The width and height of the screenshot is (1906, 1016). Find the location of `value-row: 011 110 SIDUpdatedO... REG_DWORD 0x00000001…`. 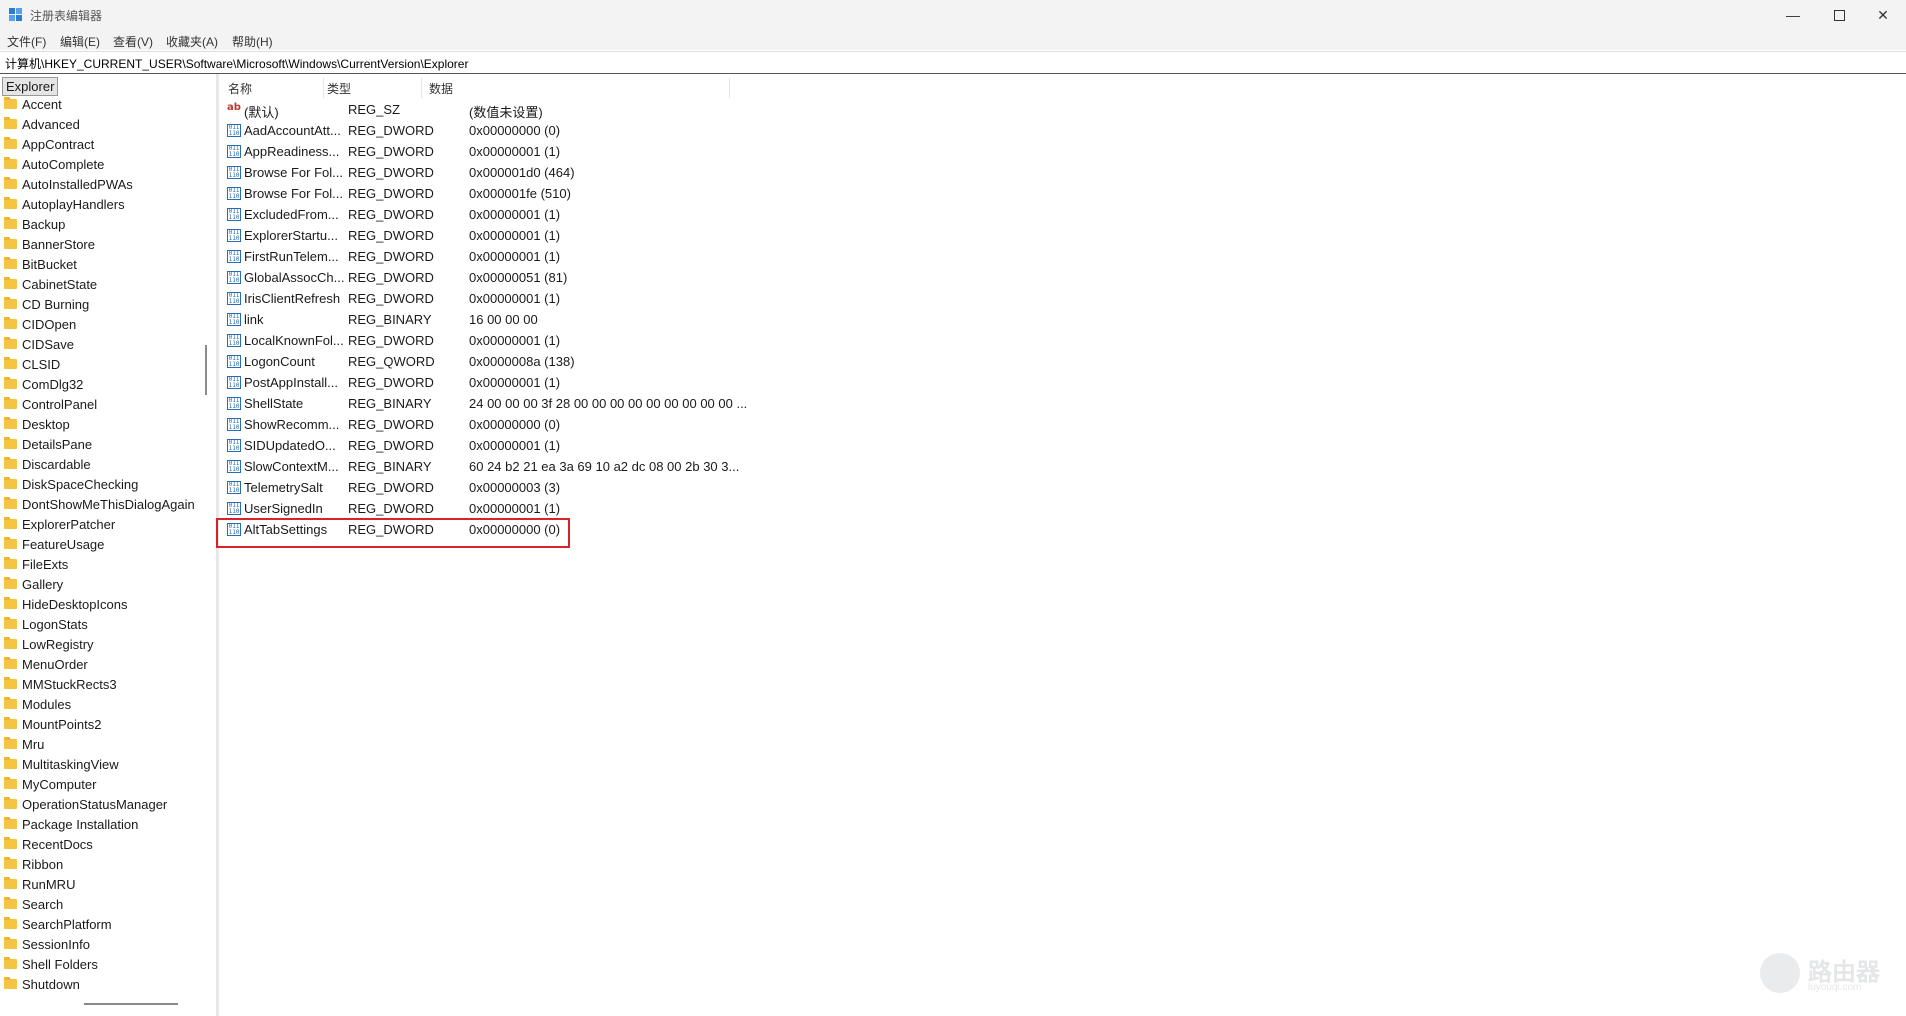

value-row: 011 110 SIDUpdatedO... REG_DWORD 0x00000001… is located at coordinates (620, 445).